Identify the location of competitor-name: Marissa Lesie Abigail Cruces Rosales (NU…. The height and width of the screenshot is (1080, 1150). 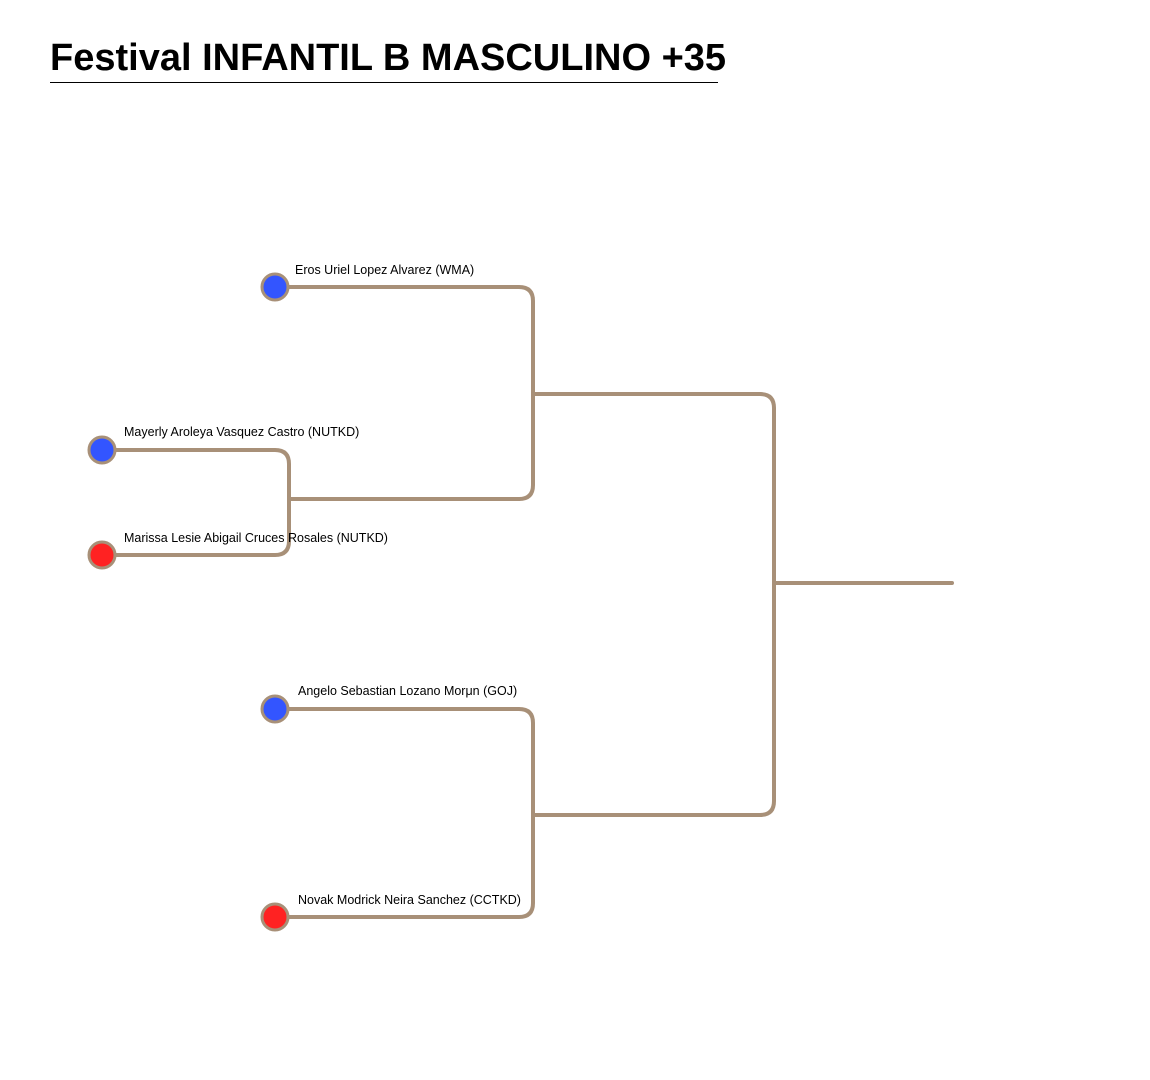
(256, 538).